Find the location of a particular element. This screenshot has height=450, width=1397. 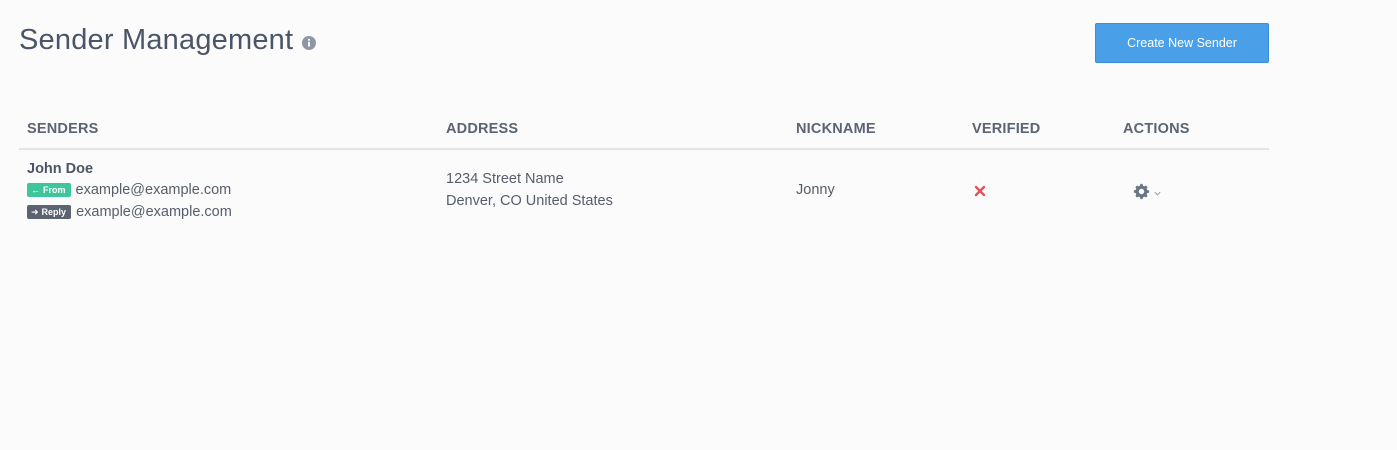

page-title: Sender Management is located at coordinates (168, 40).